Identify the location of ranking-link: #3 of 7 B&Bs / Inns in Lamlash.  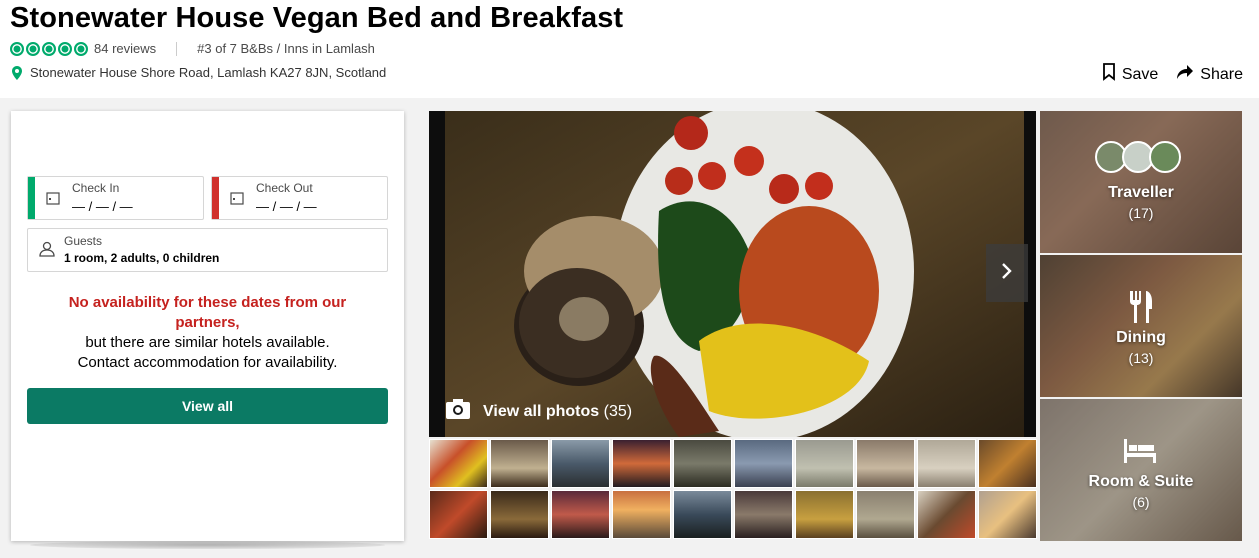
(286, 48).